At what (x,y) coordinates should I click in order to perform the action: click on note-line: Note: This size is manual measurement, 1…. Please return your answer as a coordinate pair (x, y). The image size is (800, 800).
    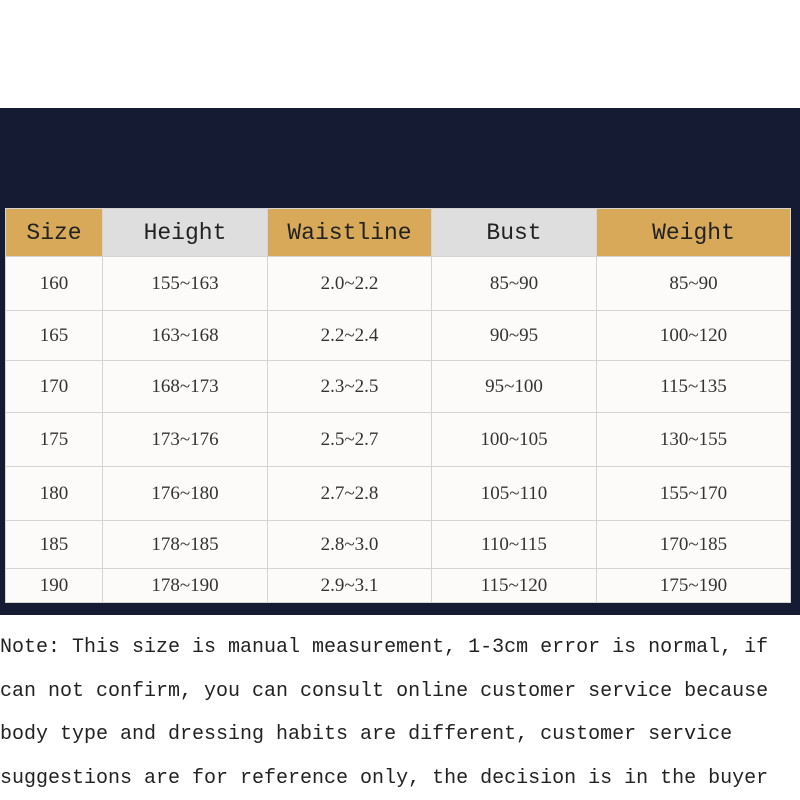
    Looking at the image, I should click on (384, 647).